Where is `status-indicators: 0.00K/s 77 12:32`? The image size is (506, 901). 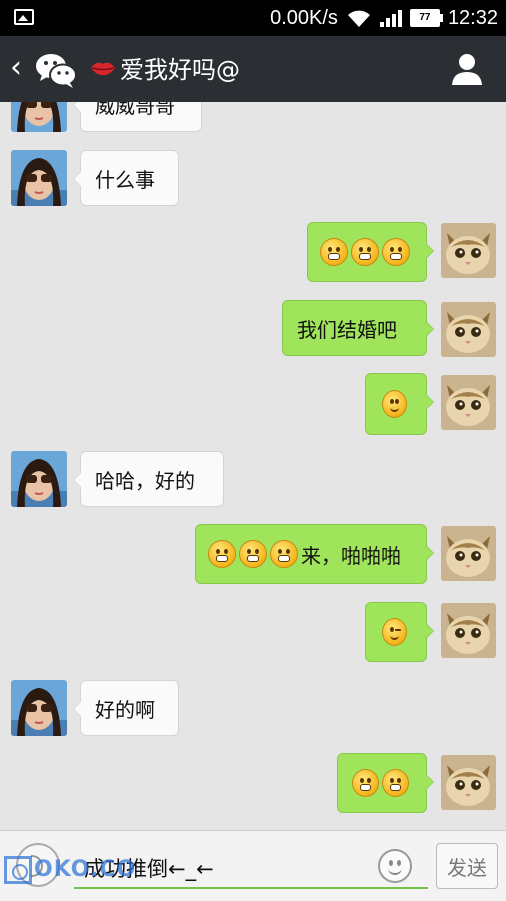
status-indicators: 0.00K/s 77 12:32 is located at coordinates (384, 18).